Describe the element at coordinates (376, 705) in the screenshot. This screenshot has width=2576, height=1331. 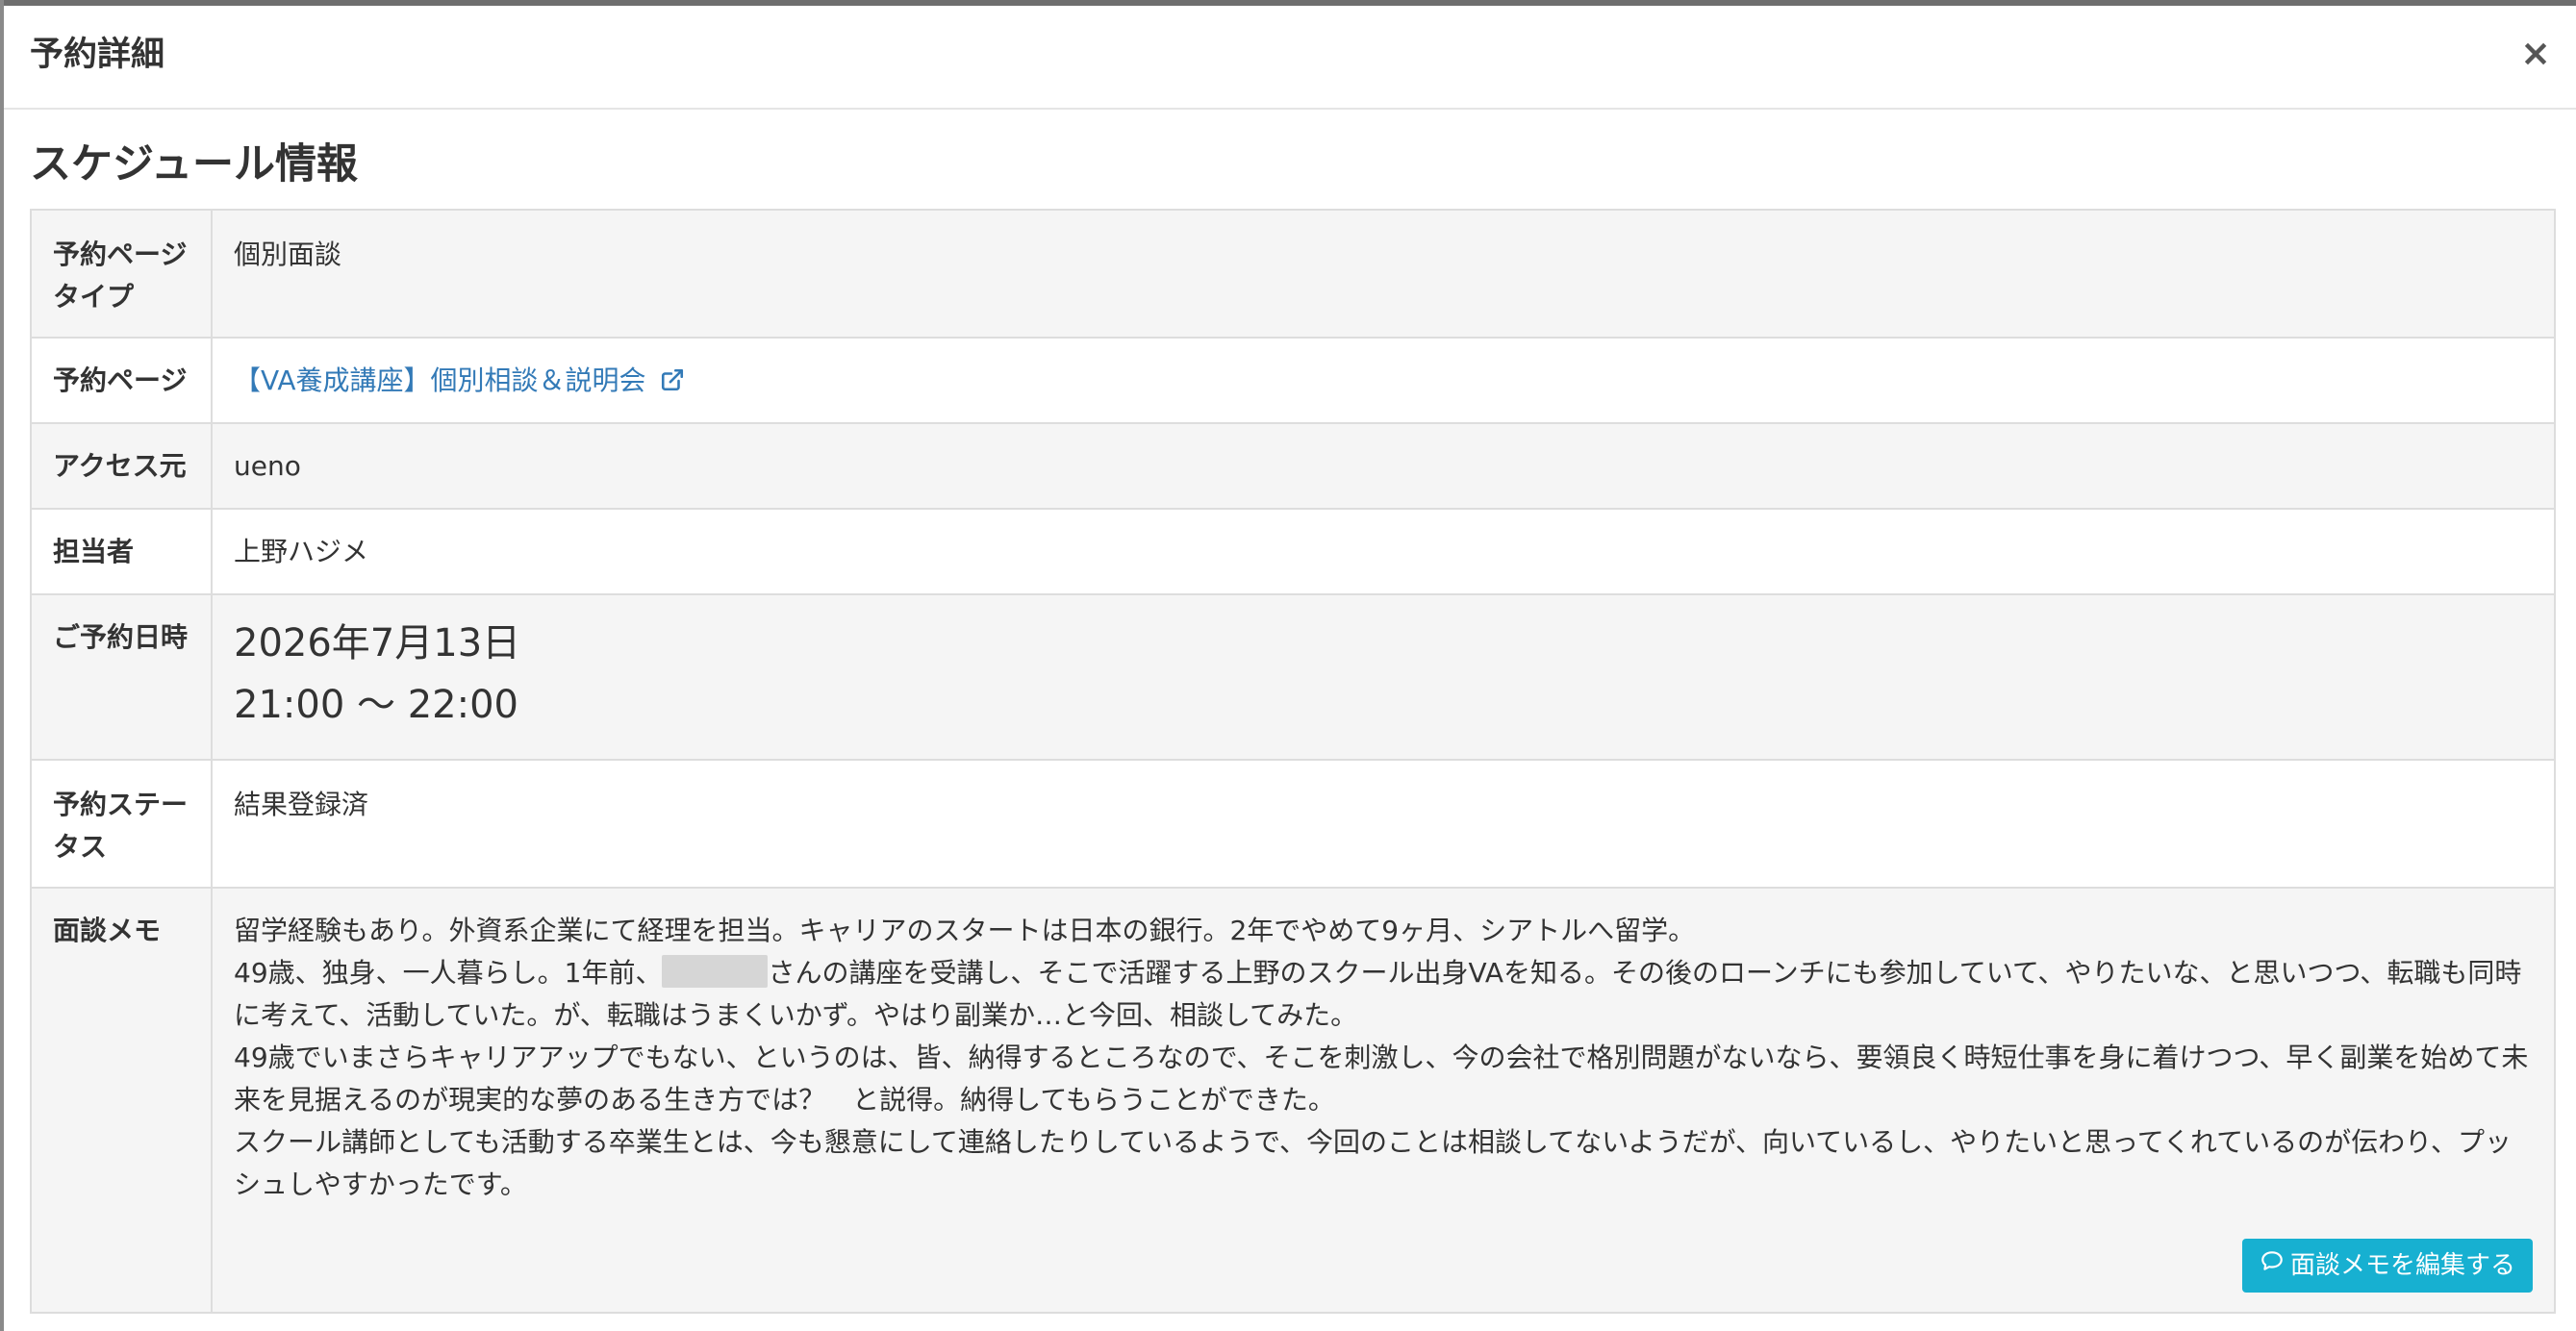
I see `reservation-time: 21:00 〜 22:00` at that location.